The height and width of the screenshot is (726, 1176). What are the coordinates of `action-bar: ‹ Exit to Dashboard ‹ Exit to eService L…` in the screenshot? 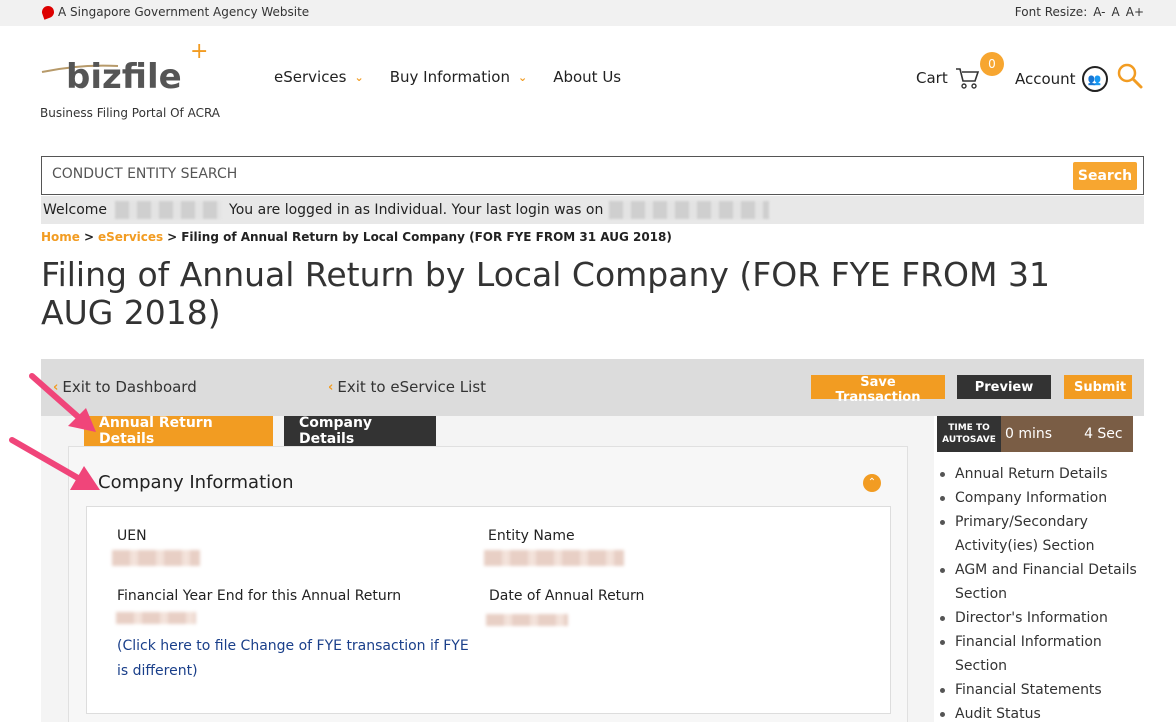 It's located at (592, 387).